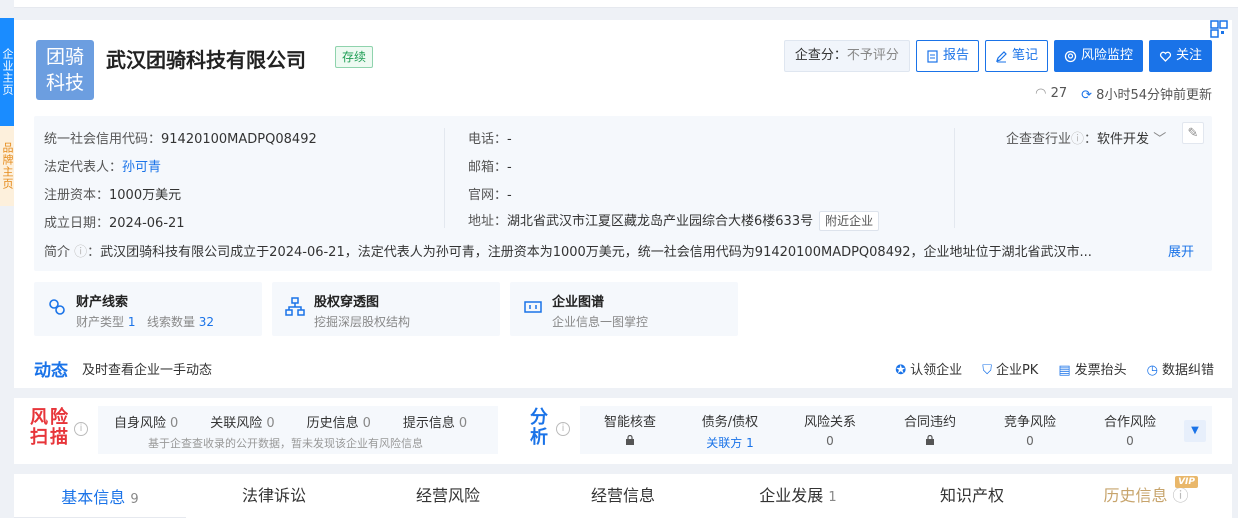  What do you see at coordinates (1130, 429) in the screenshot?
I see `analysis-cooperation-risk: 合作风险 0` at bounding box center [1130, 429].